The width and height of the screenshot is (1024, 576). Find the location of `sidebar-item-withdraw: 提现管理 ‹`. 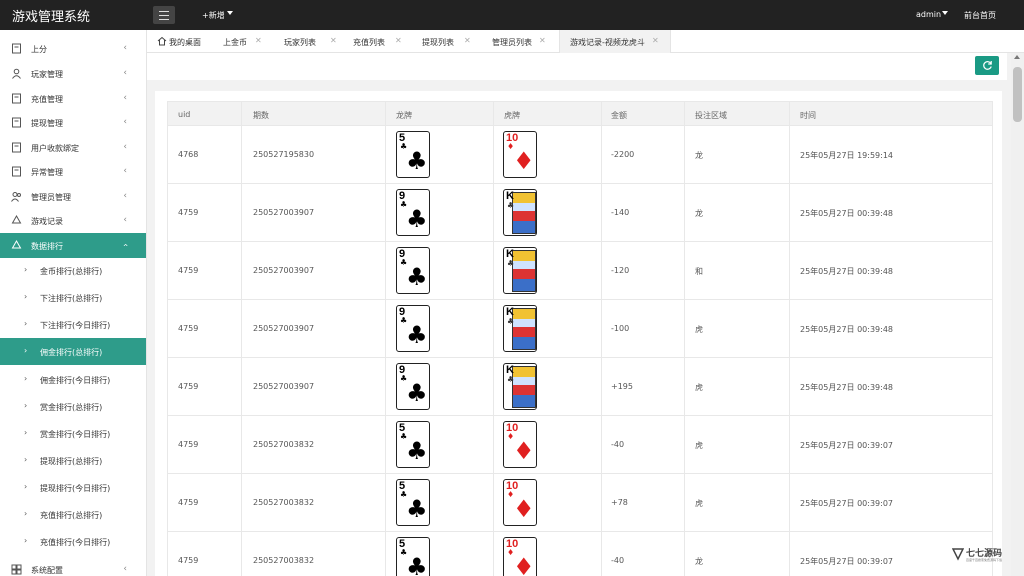

sidebar-item-withdraw: 提现管理 ‹ is located at coordinates (73, 122).